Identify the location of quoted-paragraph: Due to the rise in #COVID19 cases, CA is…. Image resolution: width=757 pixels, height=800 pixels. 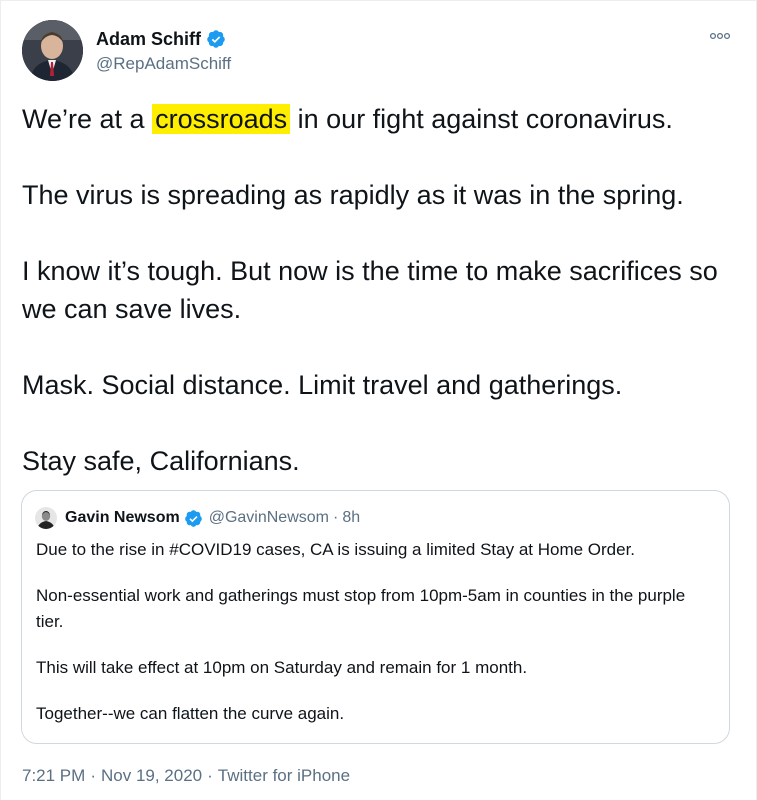
(336, 549).